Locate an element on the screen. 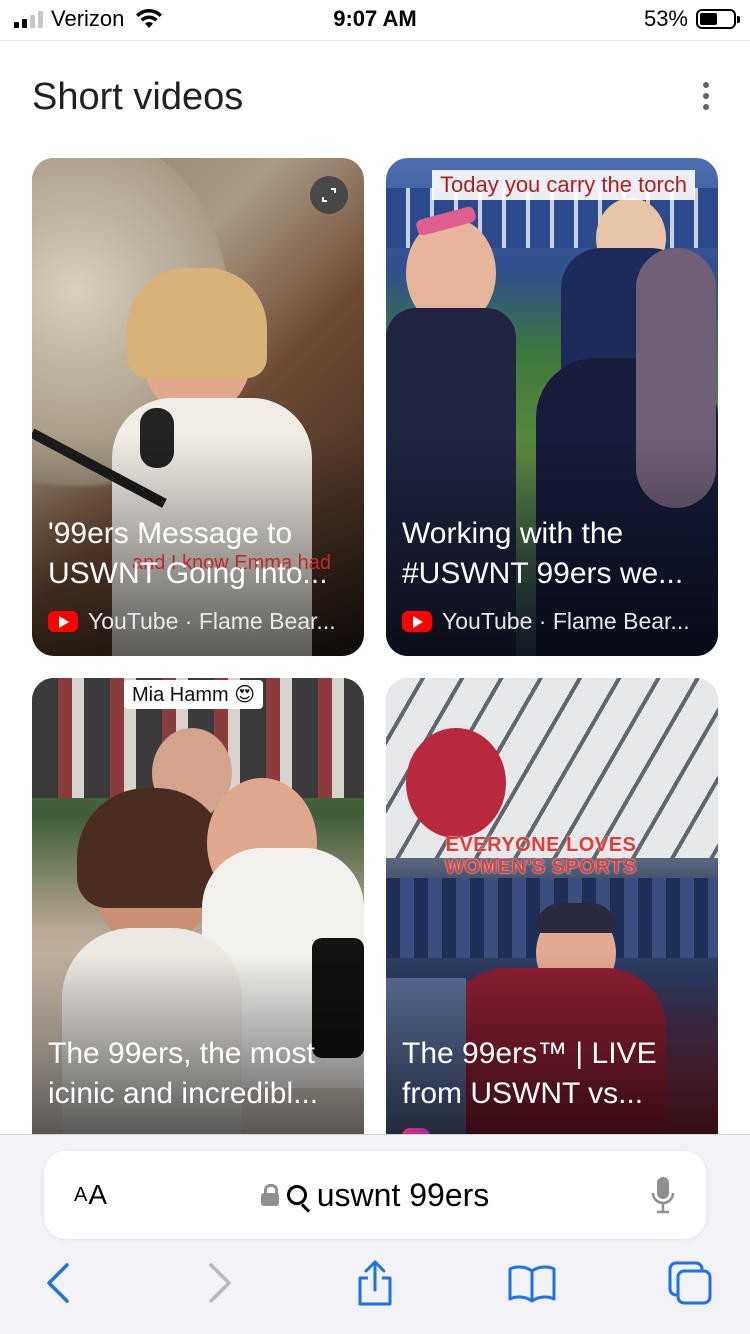  bookmarks-button is located at coordinates (532, 1283).